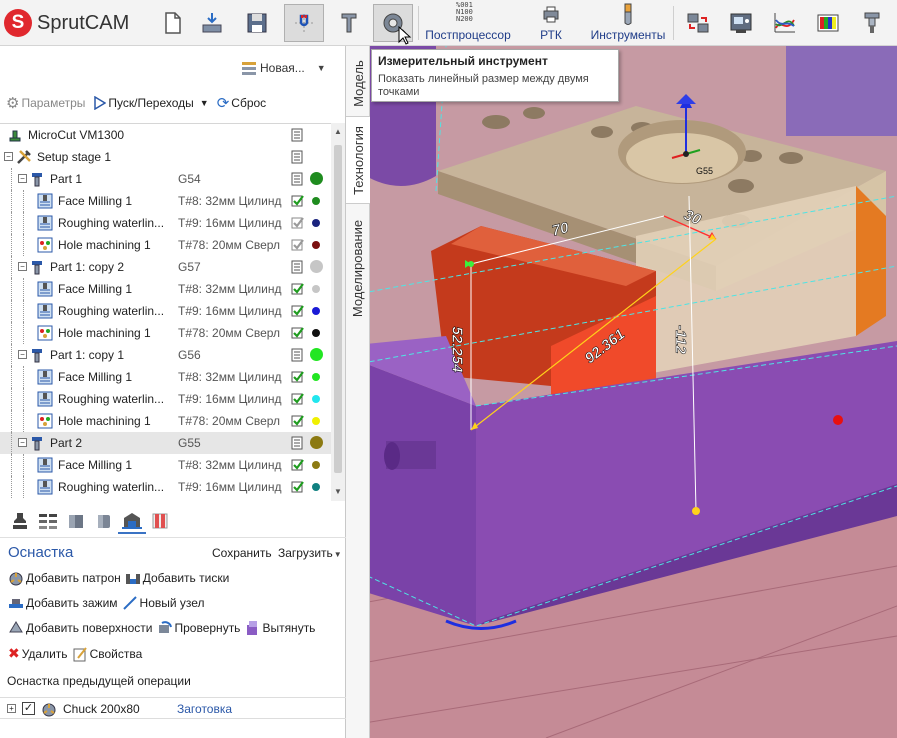 The height and width of the screenshot is (738, 897). What do you see at coordinates (165, 355) in the screenshot?
I see `tree-row: − Part 1: copy 1 G56` at bounding box center [165, 355].